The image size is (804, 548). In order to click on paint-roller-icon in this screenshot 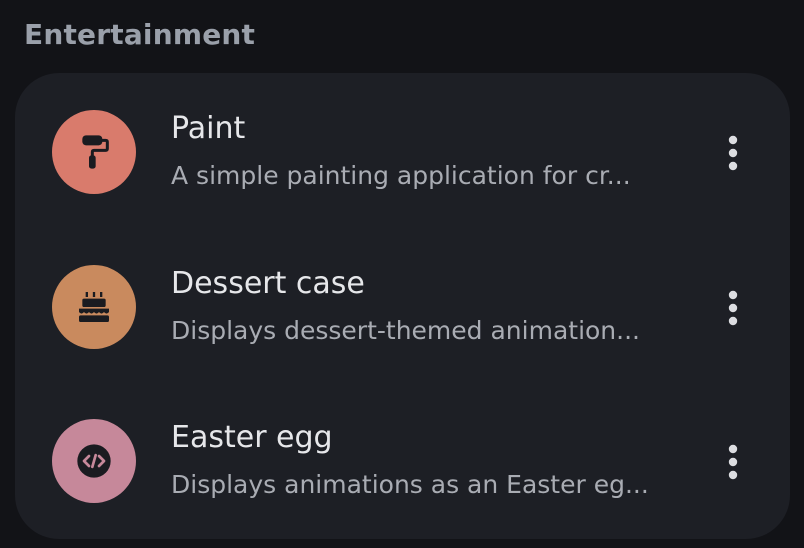, I will do `click(95, 152)`.